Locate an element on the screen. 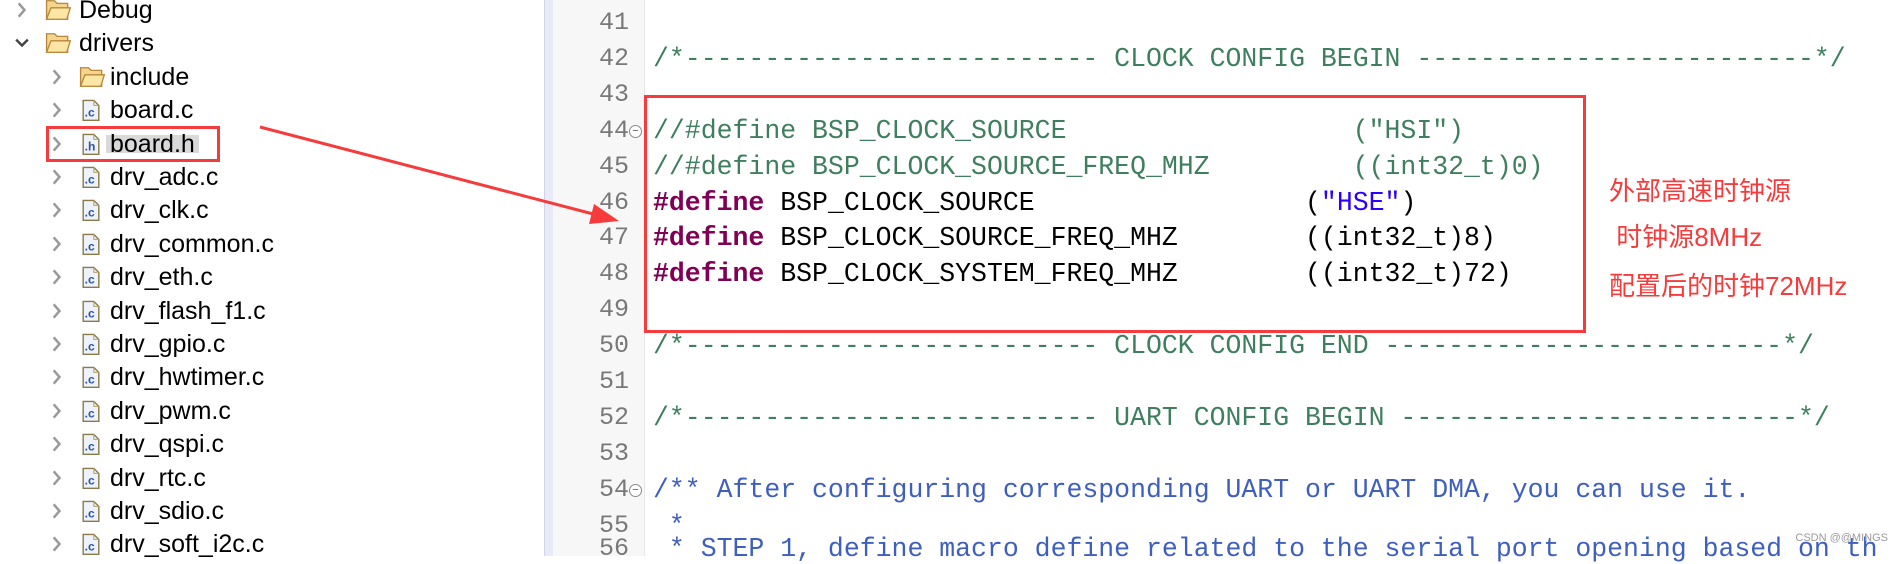 This screenshot has width=1898, height=564. arrow-shaft is located at coordinates (428, 171).